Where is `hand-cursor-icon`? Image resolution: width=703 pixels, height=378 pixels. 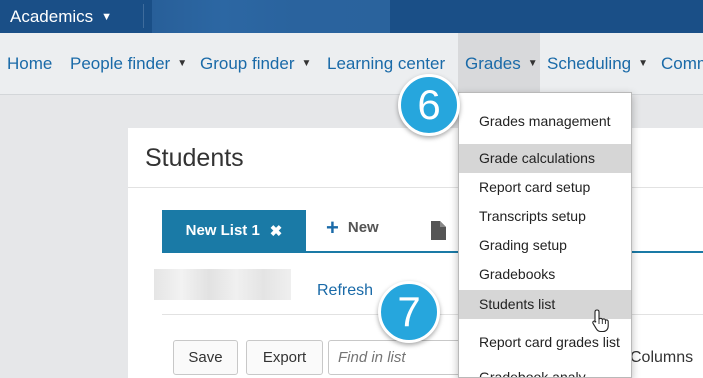 hand-cursor-icon is located at coordinates (600, 321).